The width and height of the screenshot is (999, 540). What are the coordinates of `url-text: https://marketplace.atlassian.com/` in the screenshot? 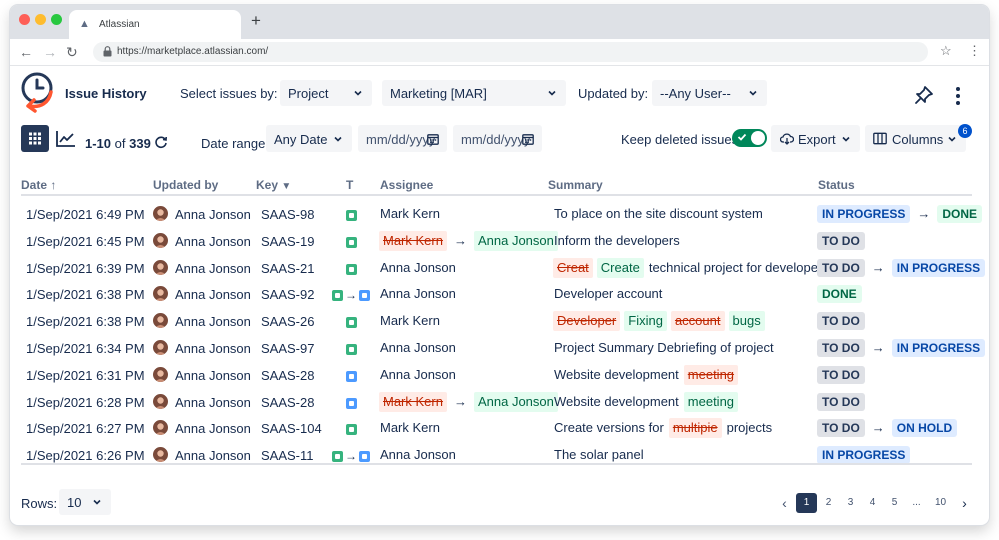 It's located at (193, 51).